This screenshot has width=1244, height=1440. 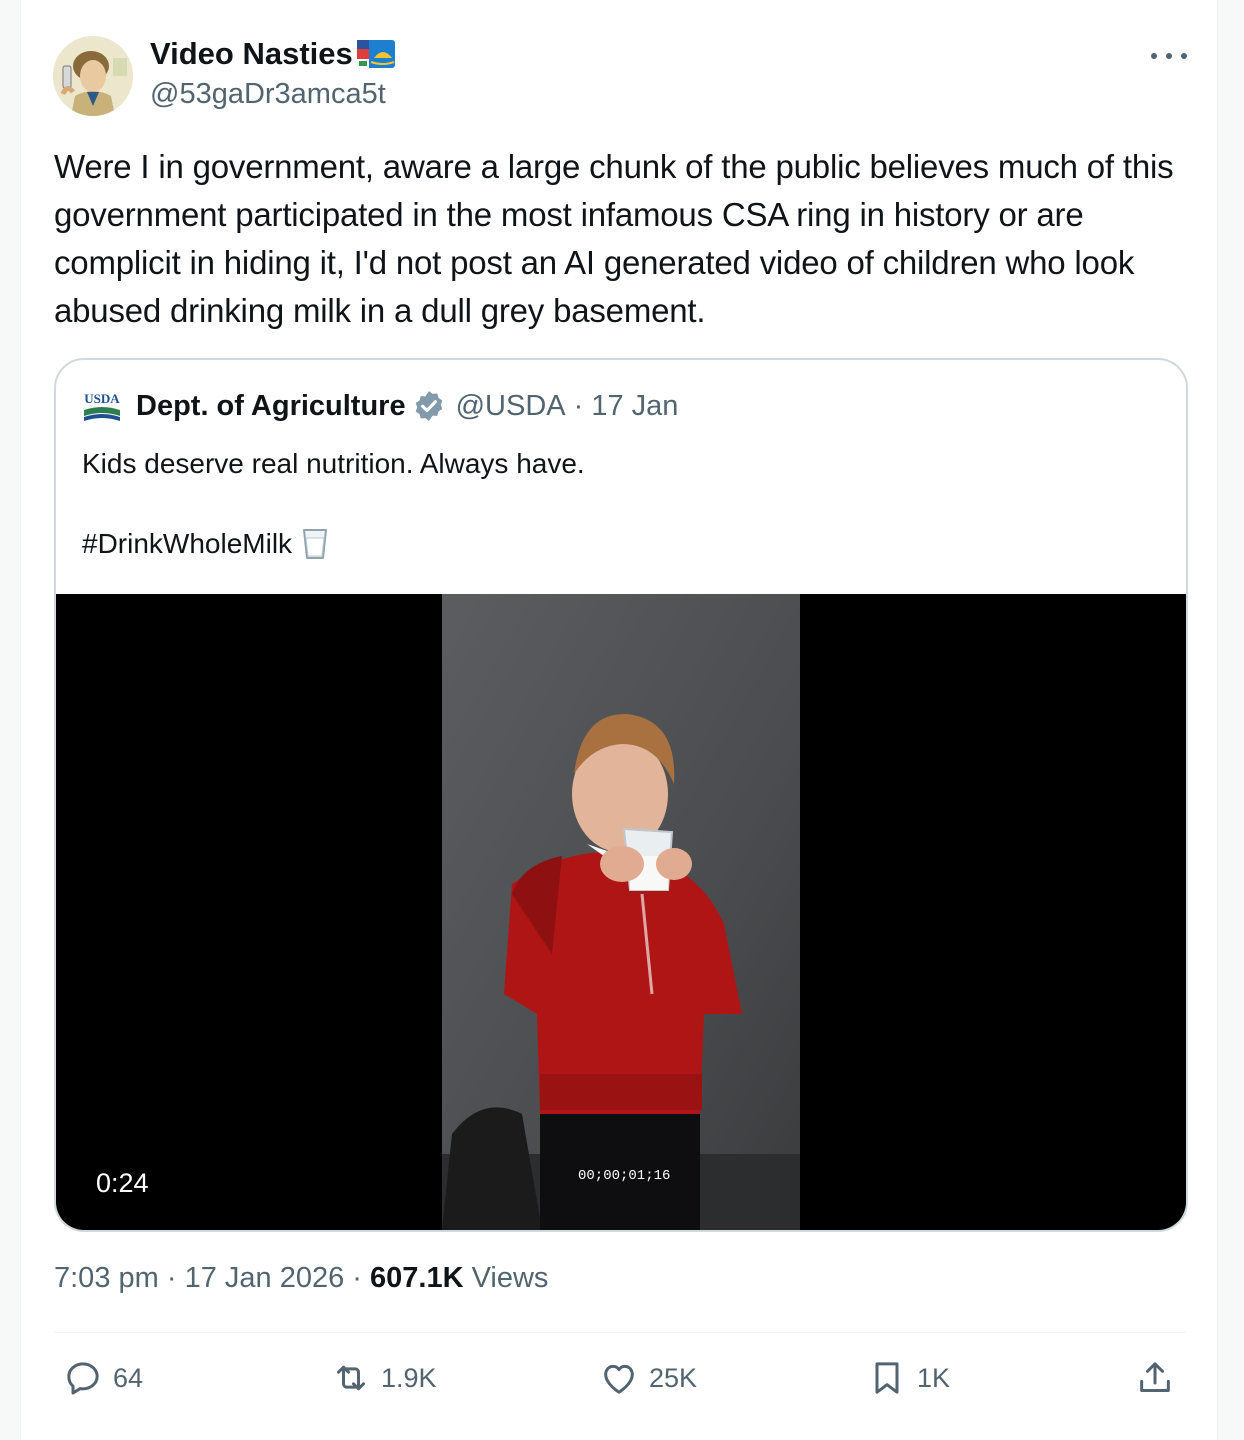 I want to click on bookmark-button: 1K, so click(x=908, y=1378).